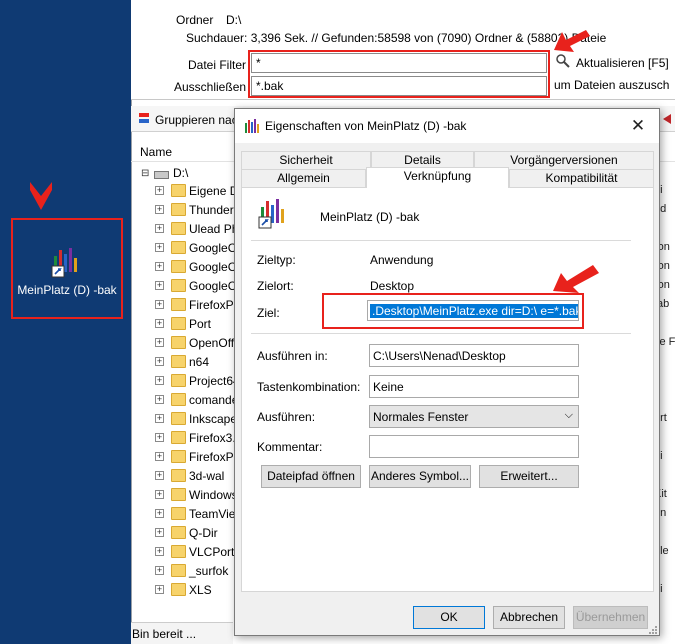  I want to click on tree-folder-item: + Q-Dir, so click(186, 533).